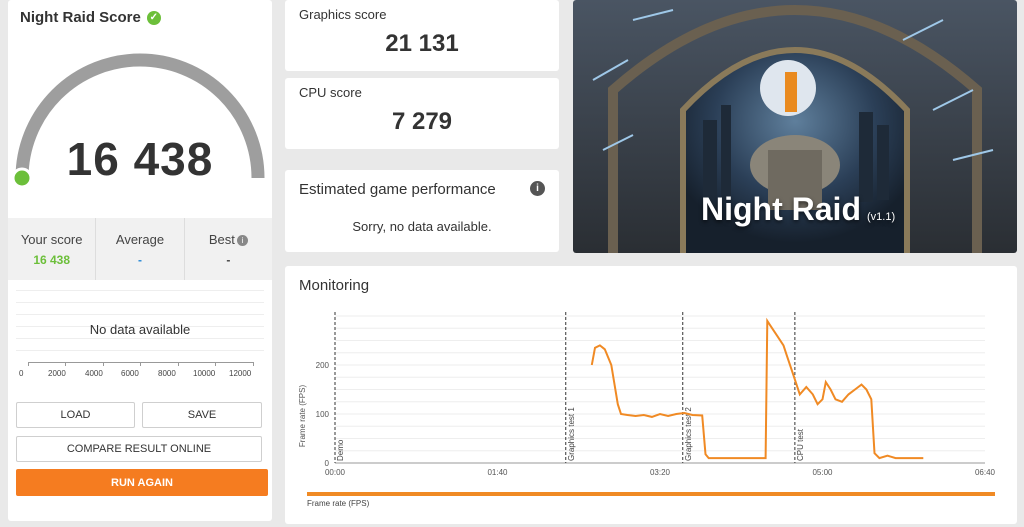  Describe the element at coordinates (571, 434) in the screenshot. I see `test-marker-label: Graphics test 1` at that location.